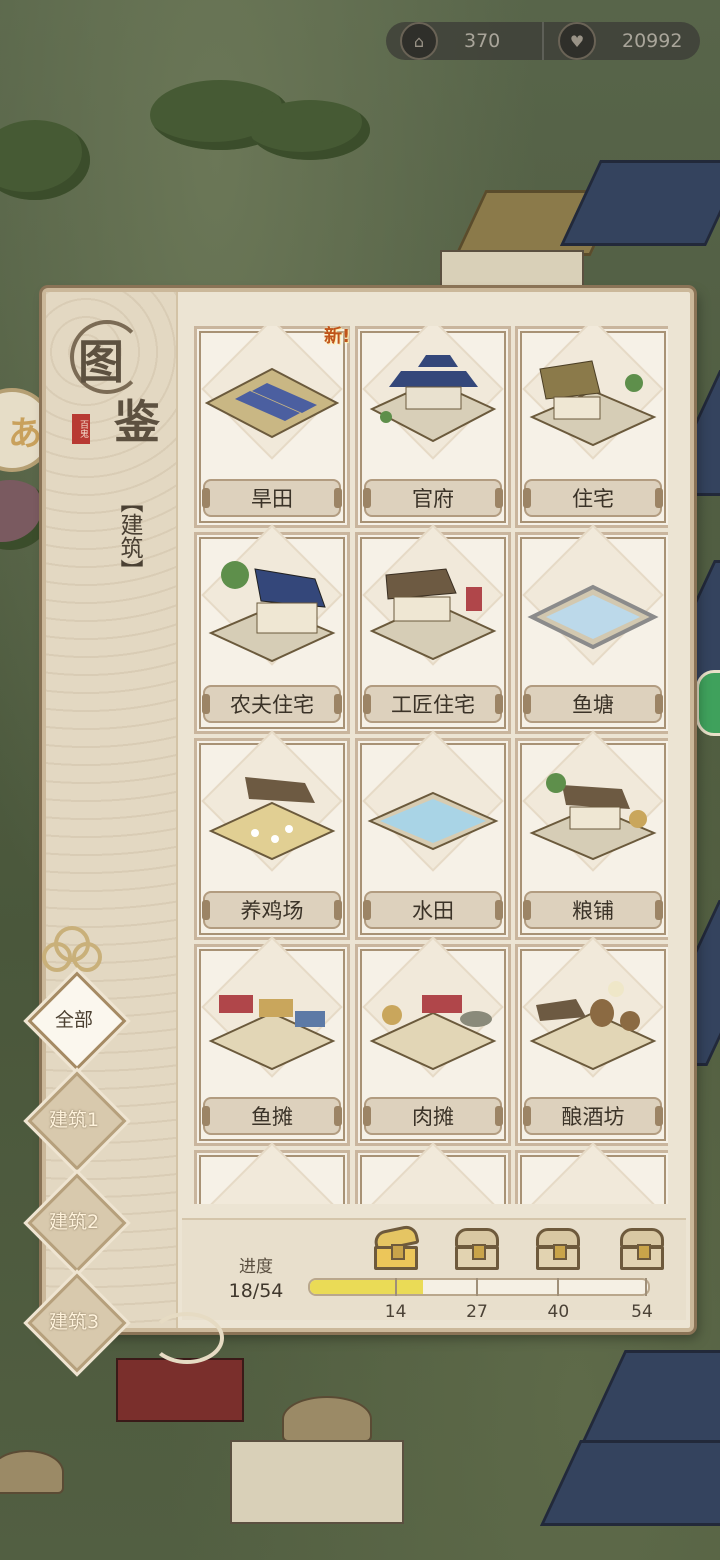  I want to click on heart-count: 20992, so click(652, 41).